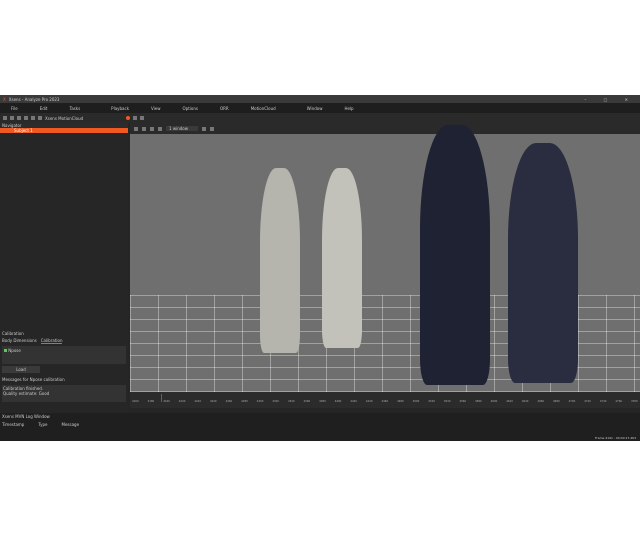 The height and width of the screenshot is (536, 640). I want to click on timeline-tick: 4500, so click(416, 401).